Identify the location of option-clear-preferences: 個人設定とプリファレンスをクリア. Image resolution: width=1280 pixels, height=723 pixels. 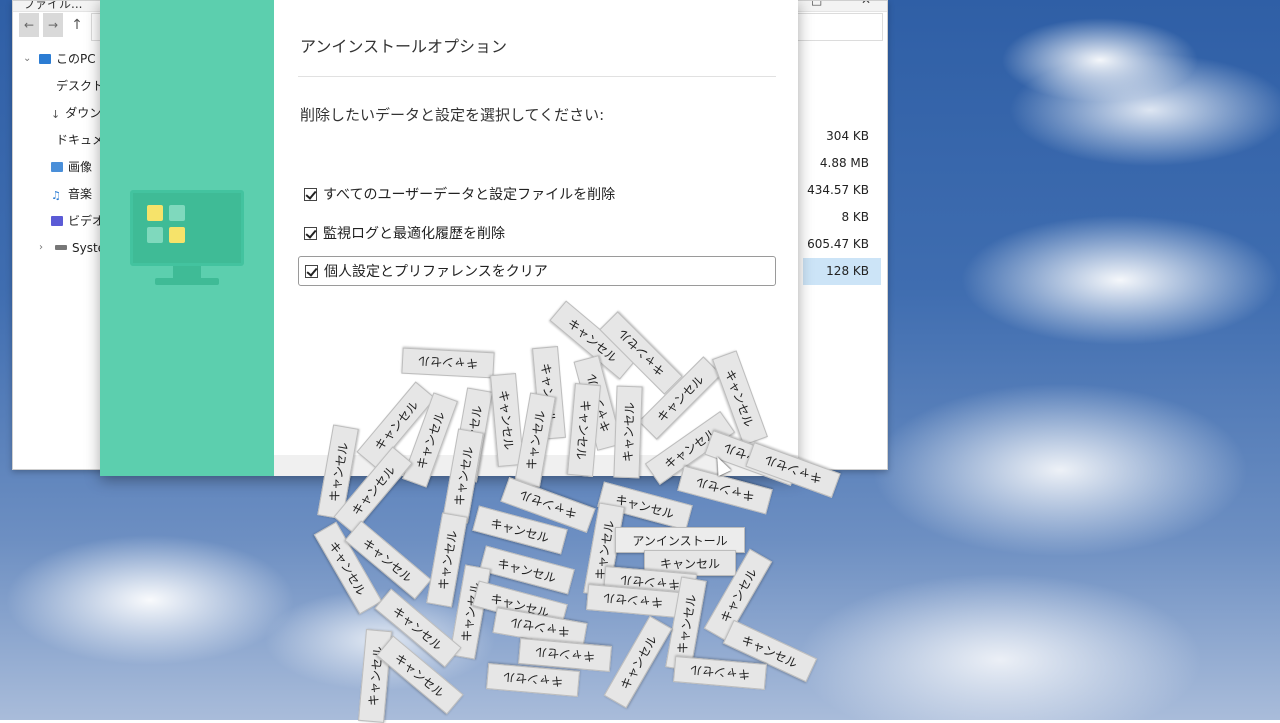
(537, 271).